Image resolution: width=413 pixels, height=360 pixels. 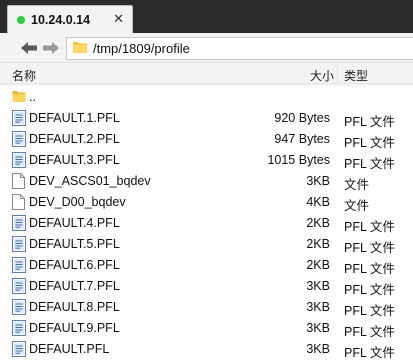 I want to click on file-name: .., so click(x=32, y=97).